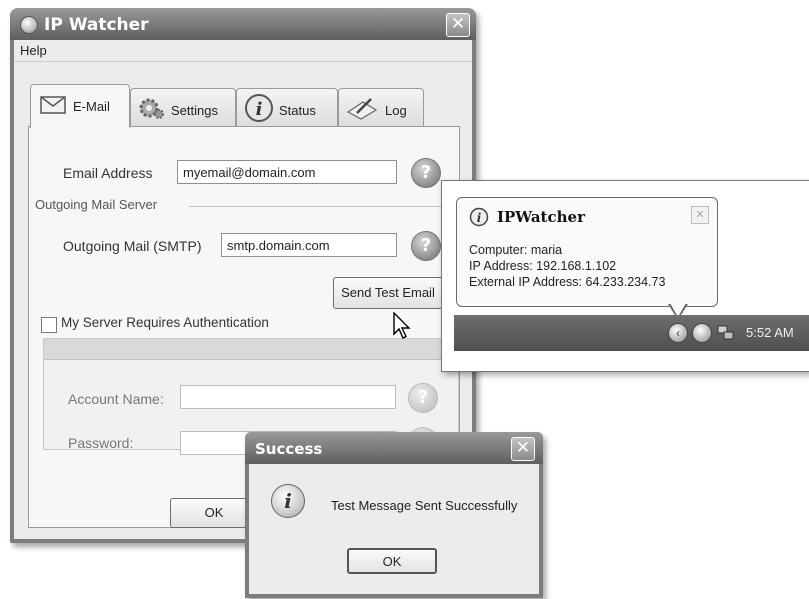 The height and width of the screenshot is (599, 809). I want to click on tab-status: i Status, so click(287, 107).